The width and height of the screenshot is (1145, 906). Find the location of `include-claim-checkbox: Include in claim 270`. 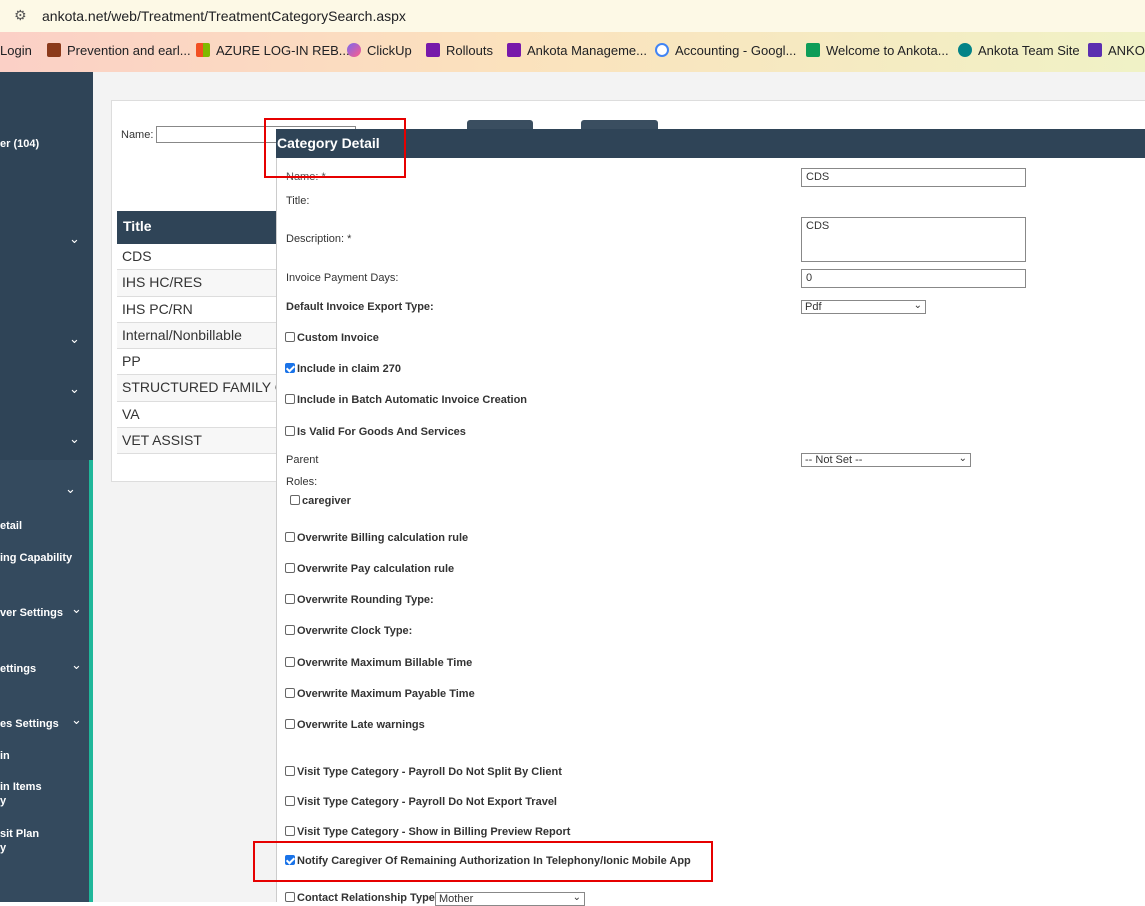

include-claim-checkbox: Include in claim 270 is located at coordinates (343, 369).